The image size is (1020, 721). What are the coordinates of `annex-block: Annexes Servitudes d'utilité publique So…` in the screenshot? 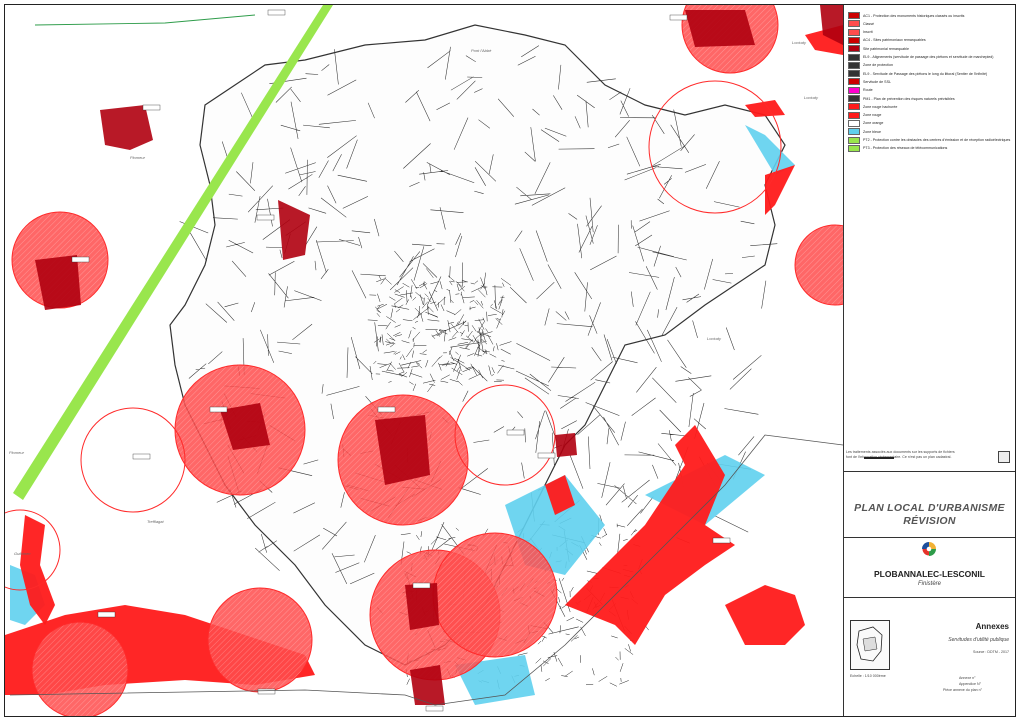 It's located at (929, 656).